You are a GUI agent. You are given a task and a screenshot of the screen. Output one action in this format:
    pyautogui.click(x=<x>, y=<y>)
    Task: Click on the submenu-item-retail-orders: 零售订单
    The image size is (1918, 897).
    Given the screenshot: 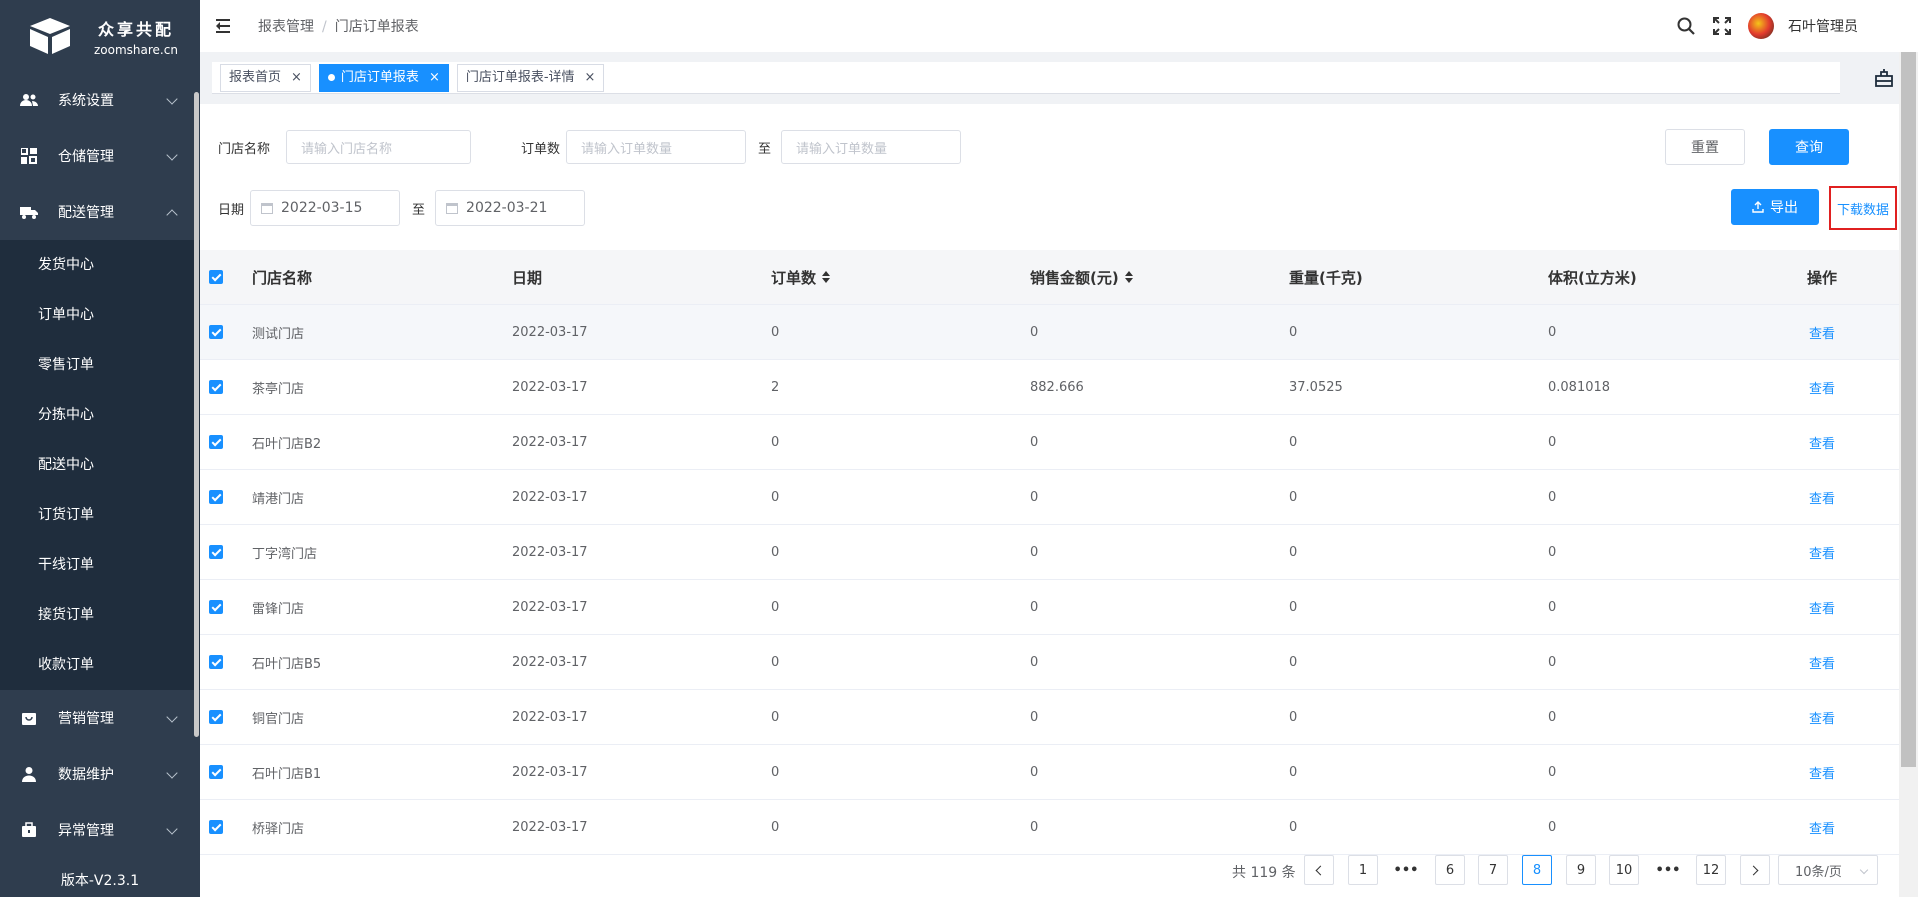 What is the action you would take?
    pyautogui.click(x=100, y=365)
    